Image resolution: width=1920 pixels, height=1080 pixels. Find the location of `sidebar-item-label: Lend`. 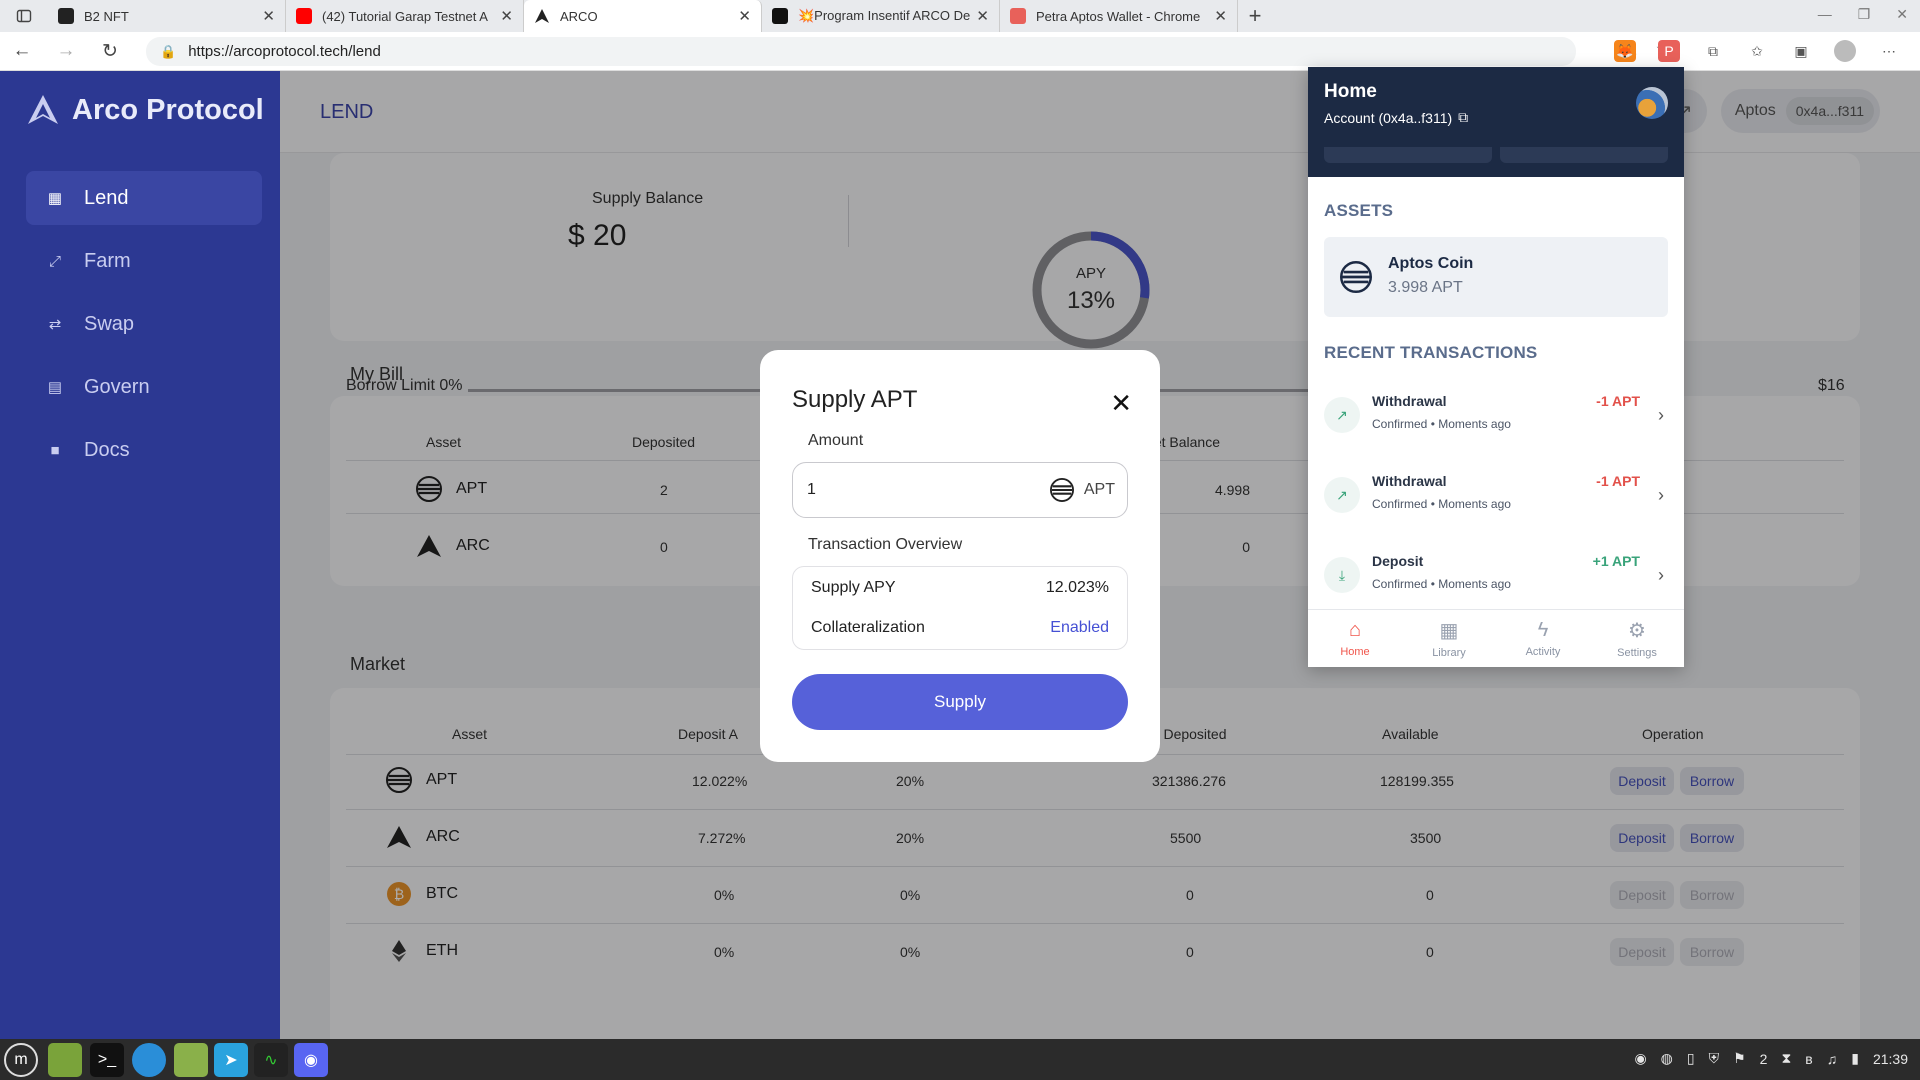

sidebar-item-label: Lend is located at coordinates (106, 197).